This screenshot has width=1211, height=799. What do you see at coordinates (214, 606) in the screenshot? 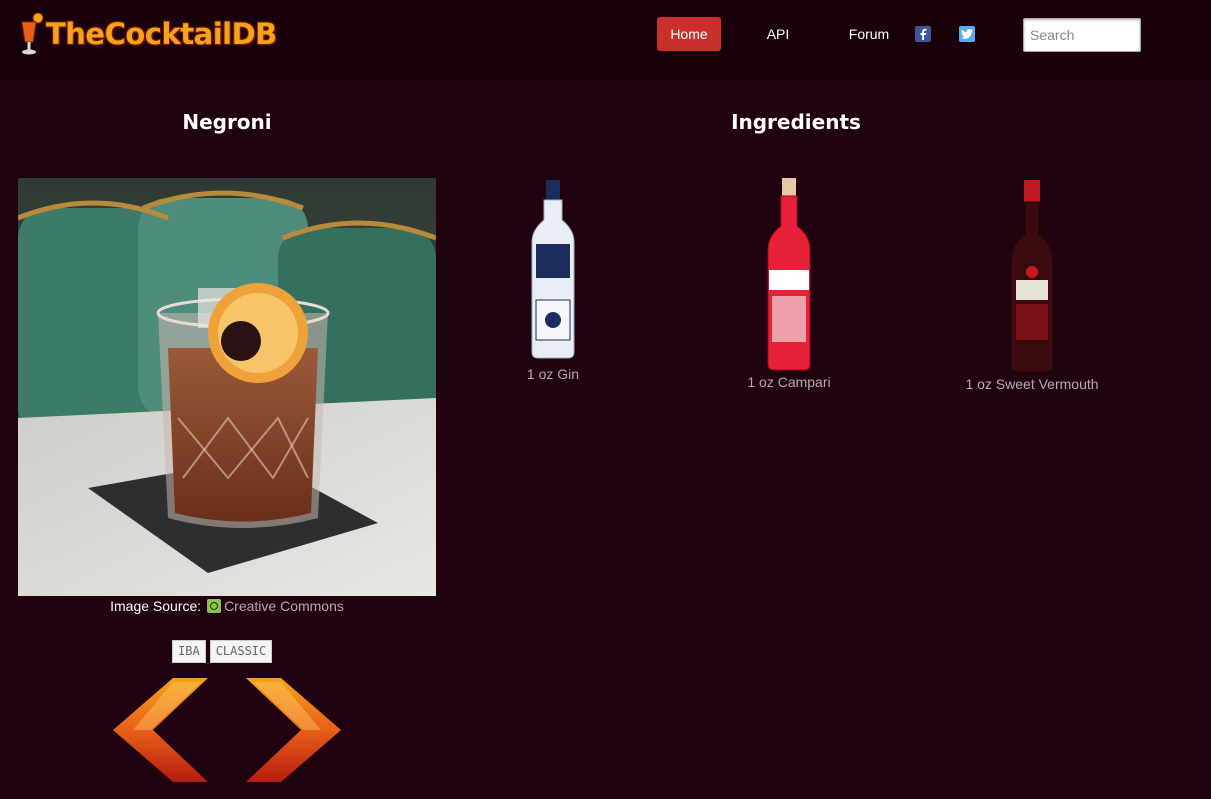
I see `creative-commons-icon` at bounding box center [214, 606].